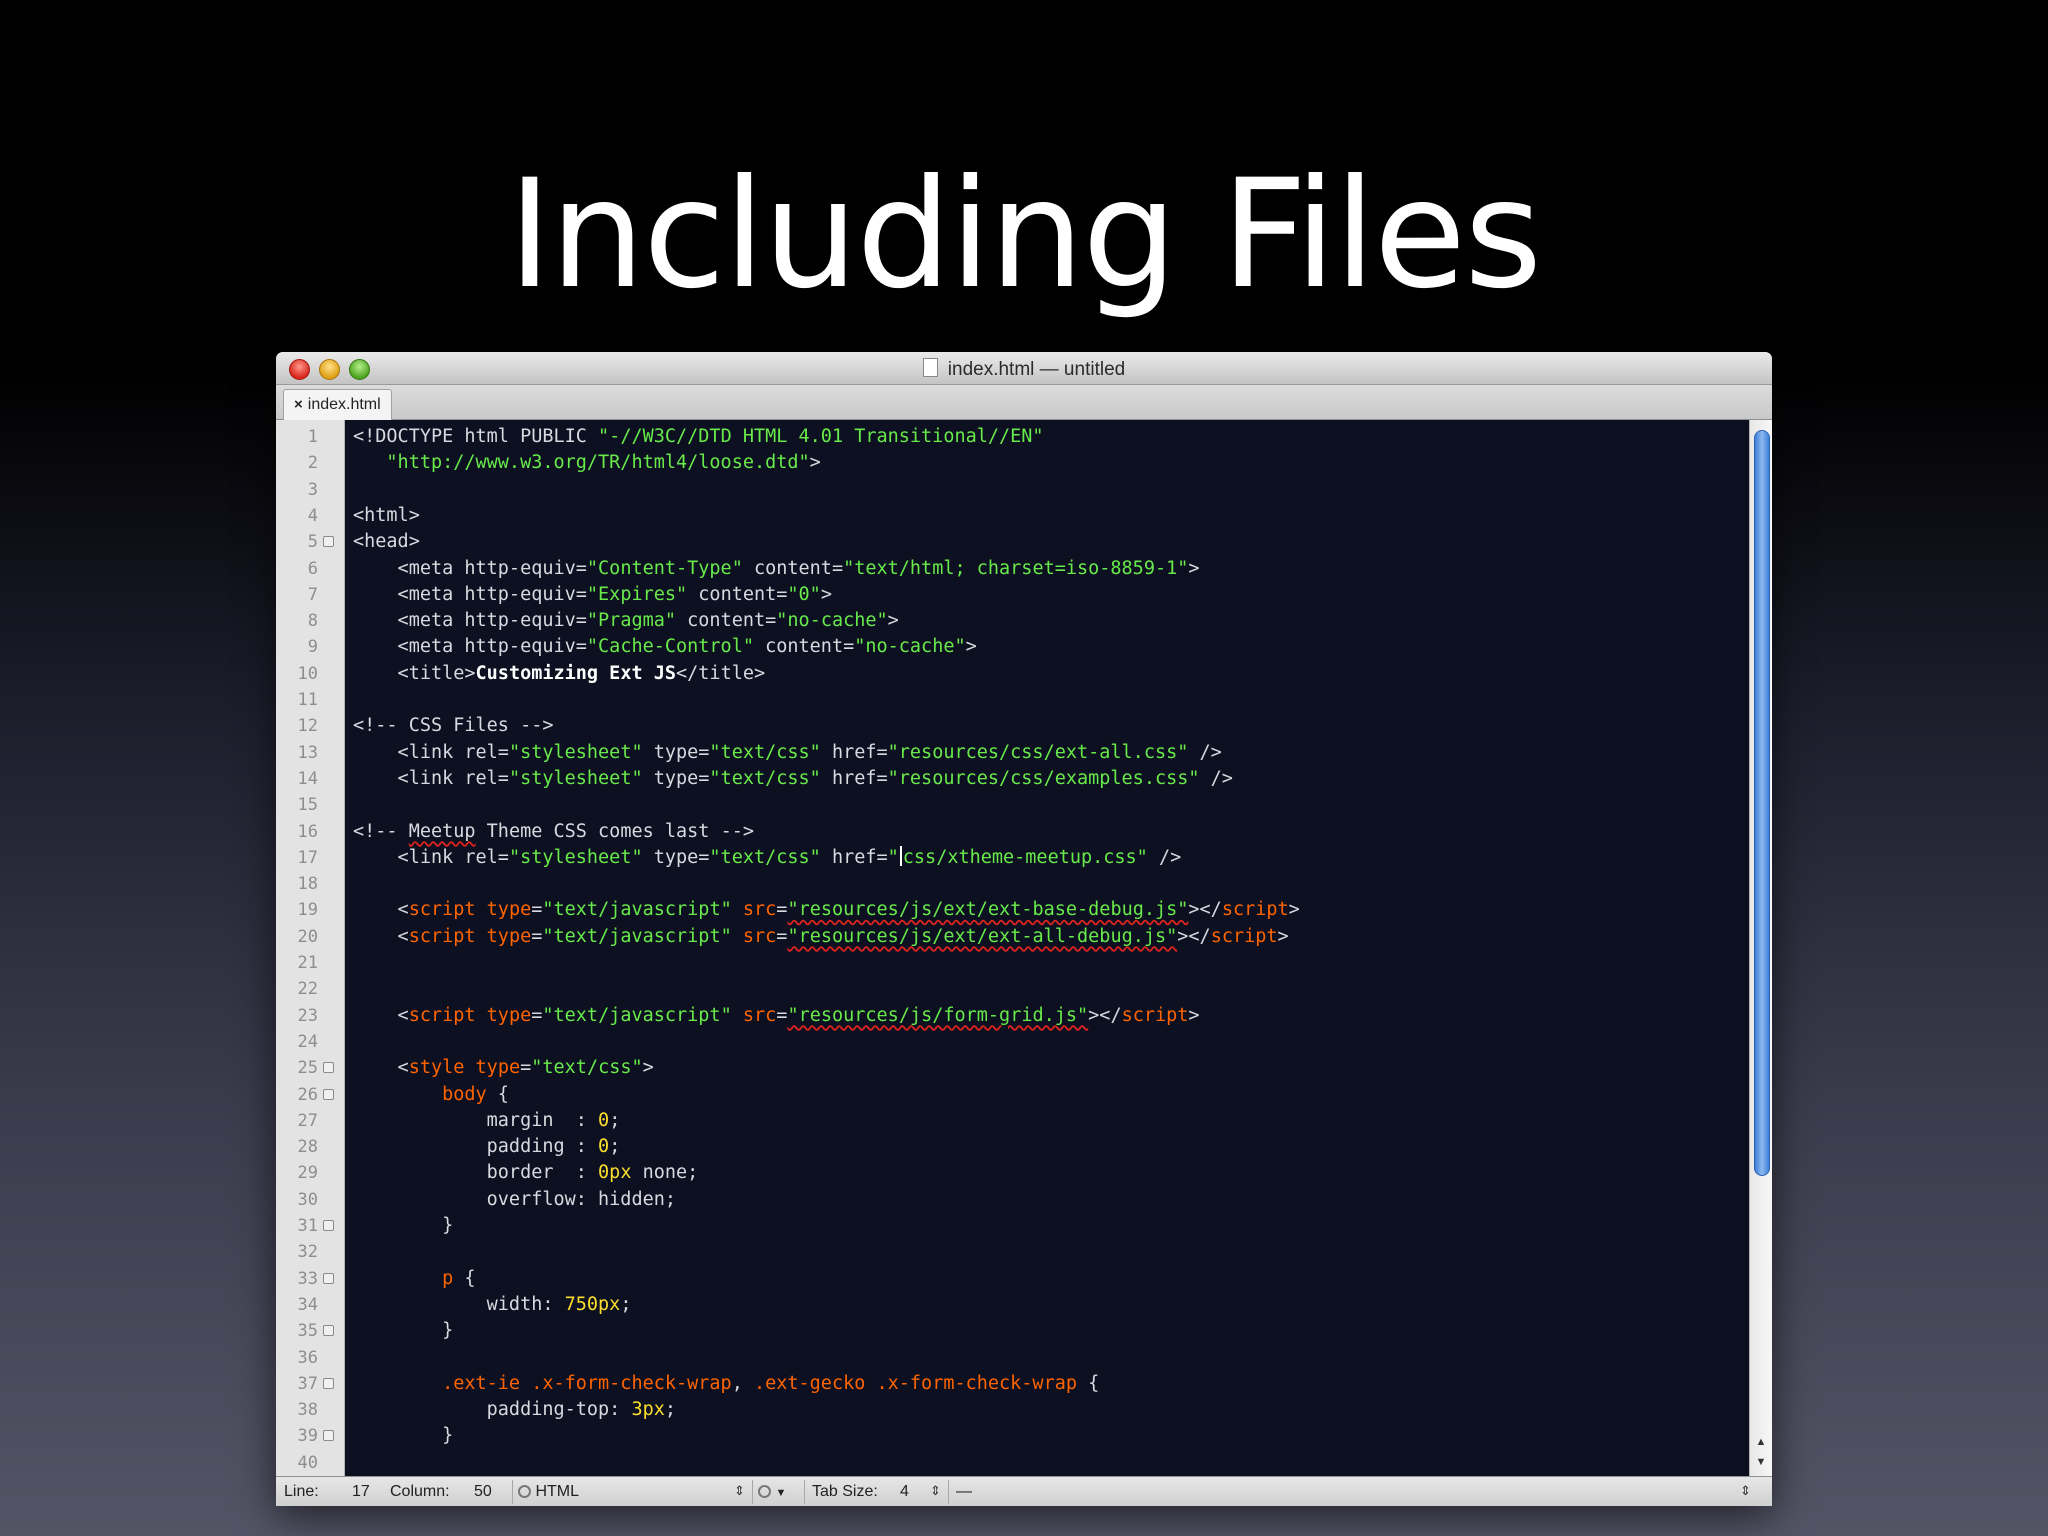 Image resolution: width=2048 pixels, height=1536 pixels. I want to click on code-line: p {, so click(414, 1279).